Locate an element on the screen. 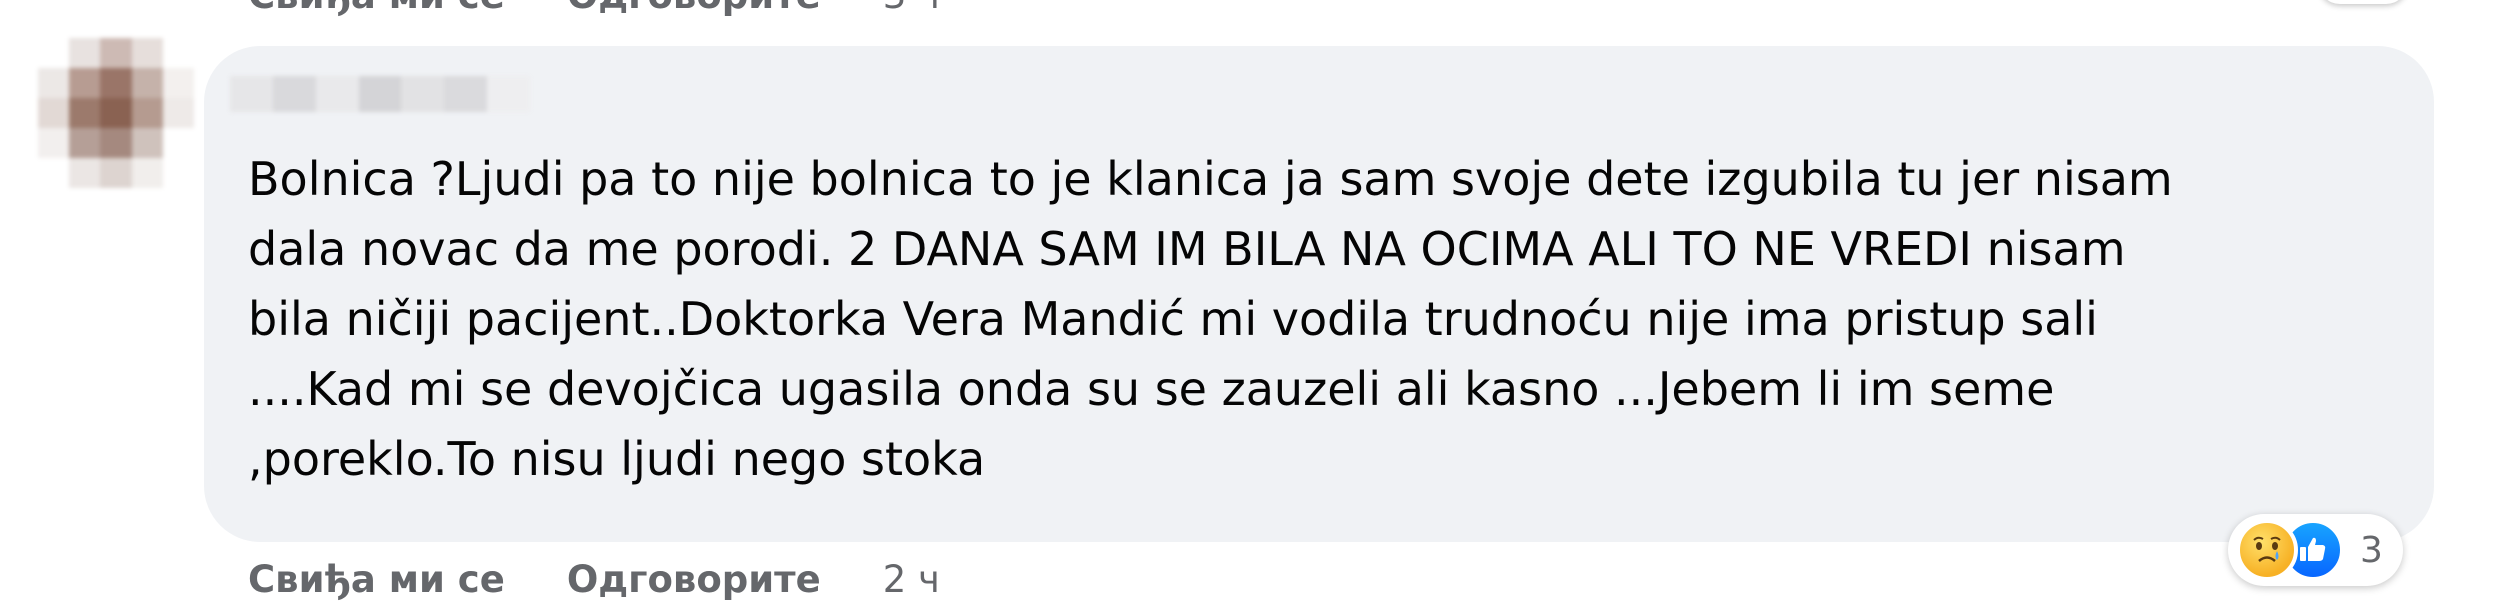  previous-reply-button: Одговорите is located at coordinates (694, 8).